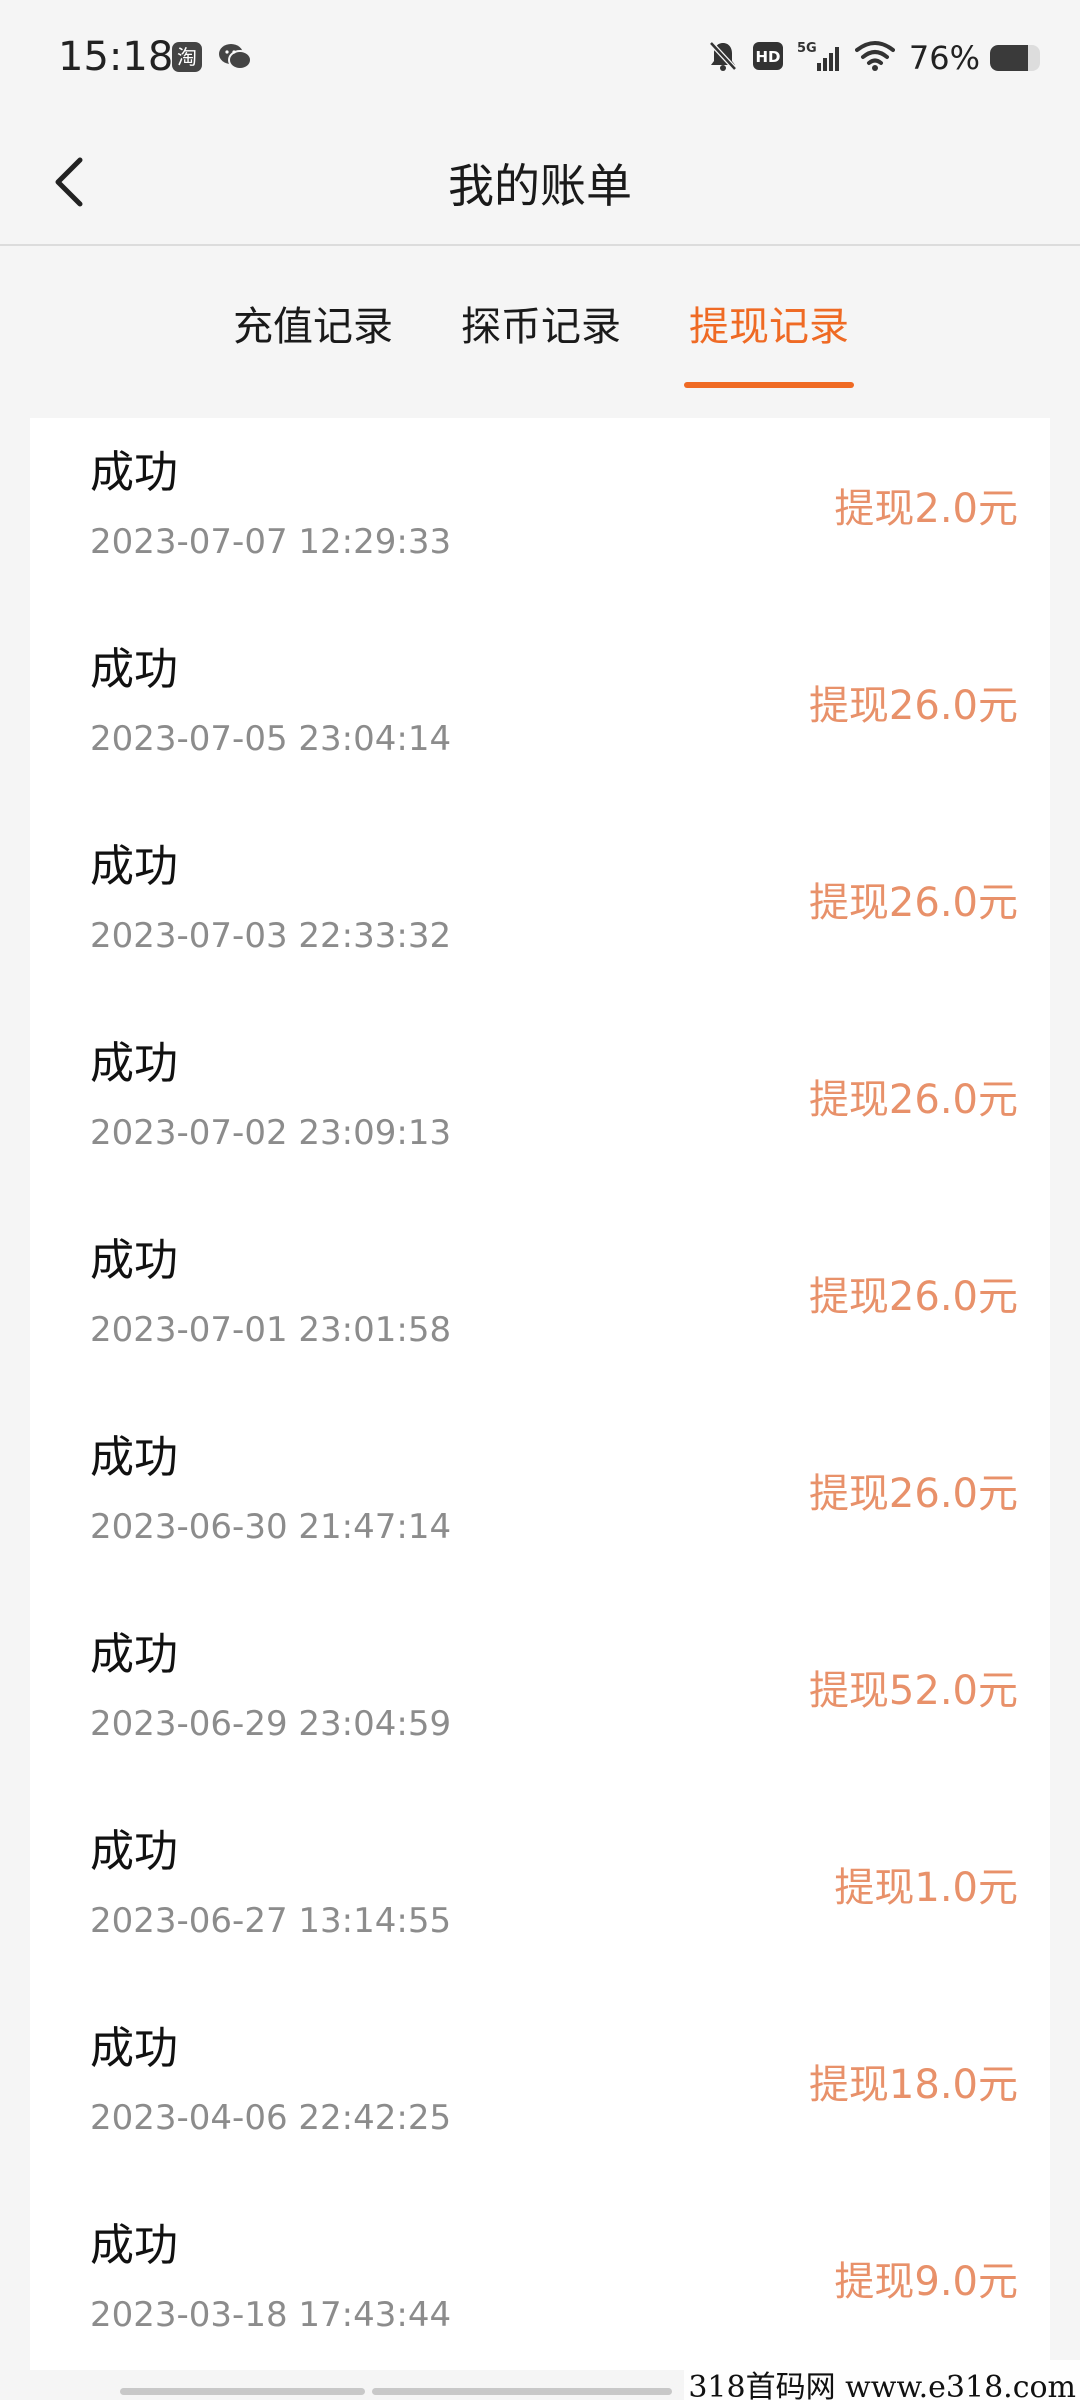  Describe the element at coordinates (271, 739) in the screenshot. I see `record-time: 2023-07-05 23:04:14` at that location.